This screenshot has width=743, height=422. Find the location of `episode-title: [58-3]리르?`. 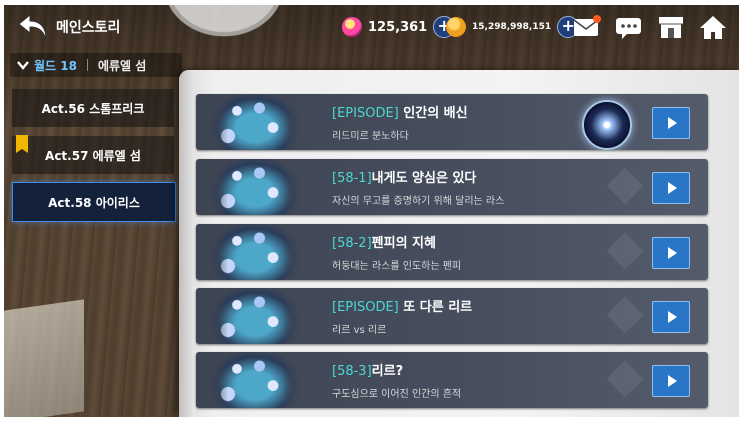

episode-title: [58-3]리르? is located at coordinates (367, 369).